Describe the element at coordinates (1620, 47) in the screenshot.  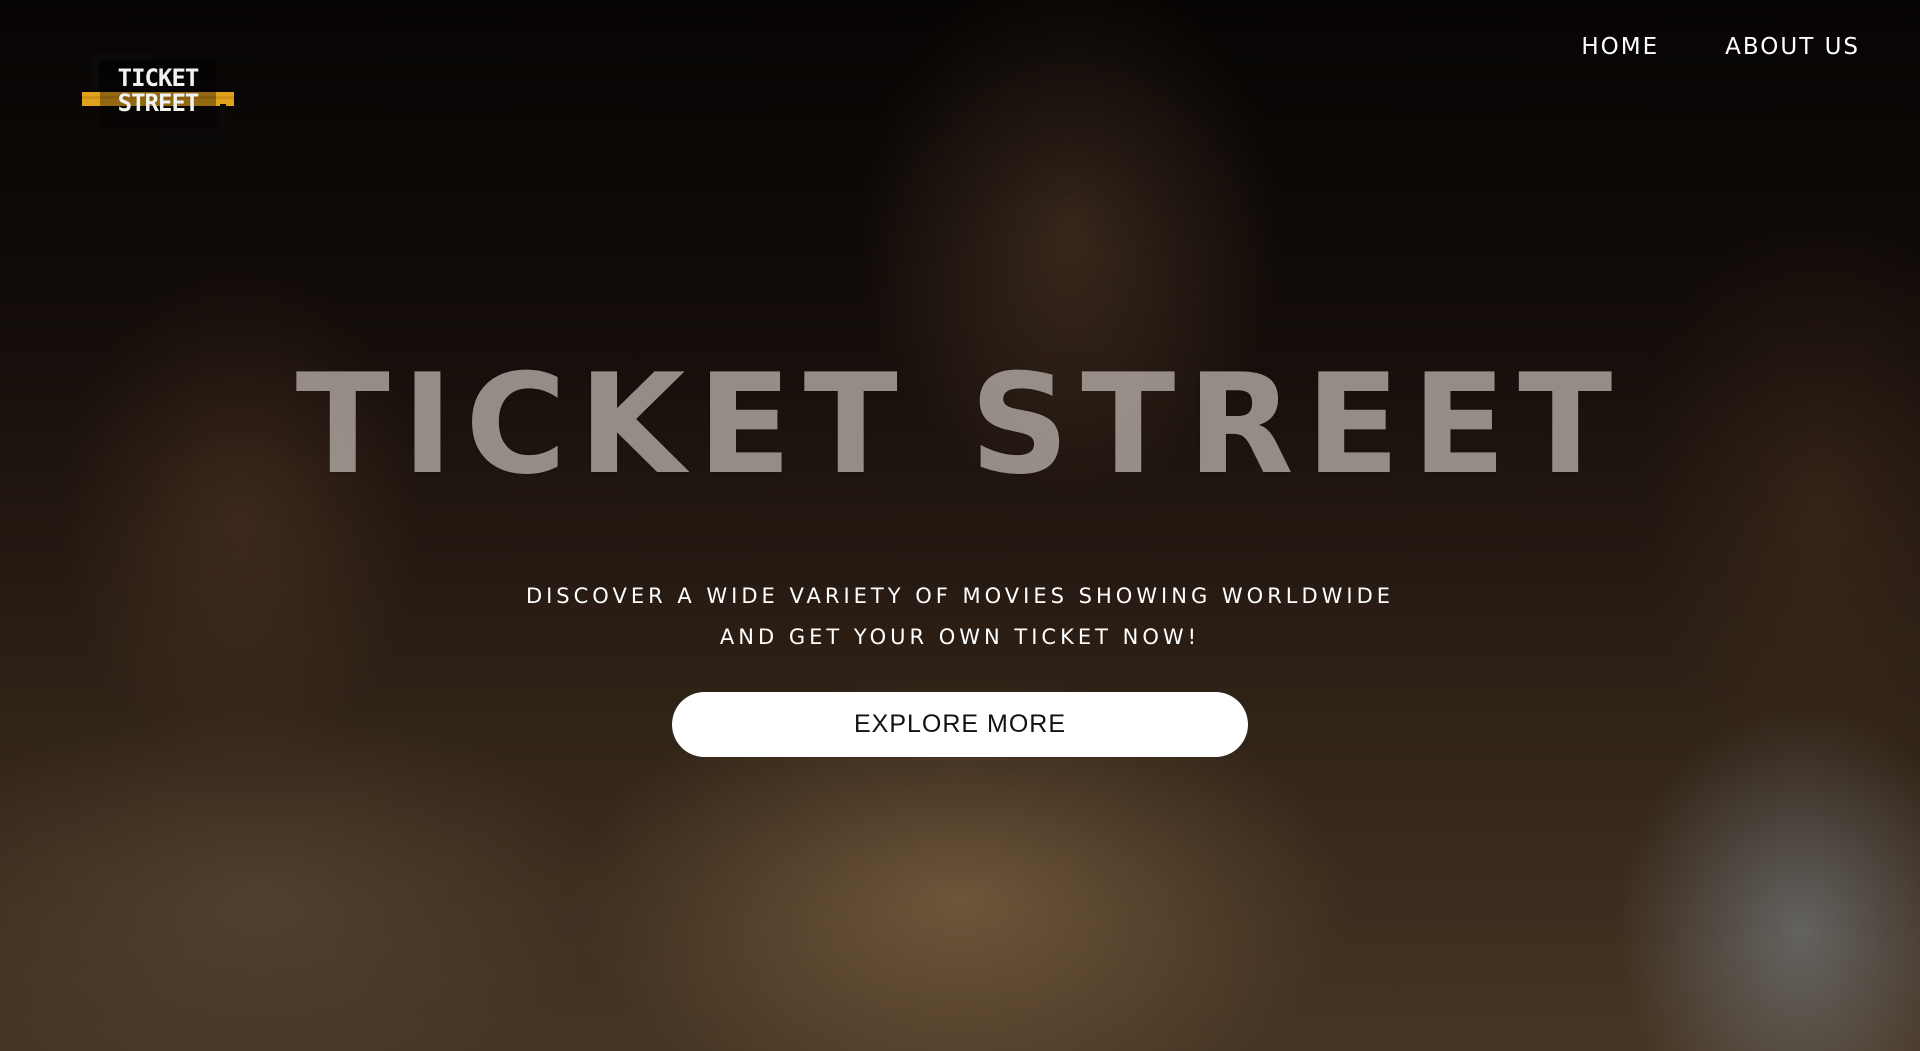
I see `nav-home-link: HOME` at that location.